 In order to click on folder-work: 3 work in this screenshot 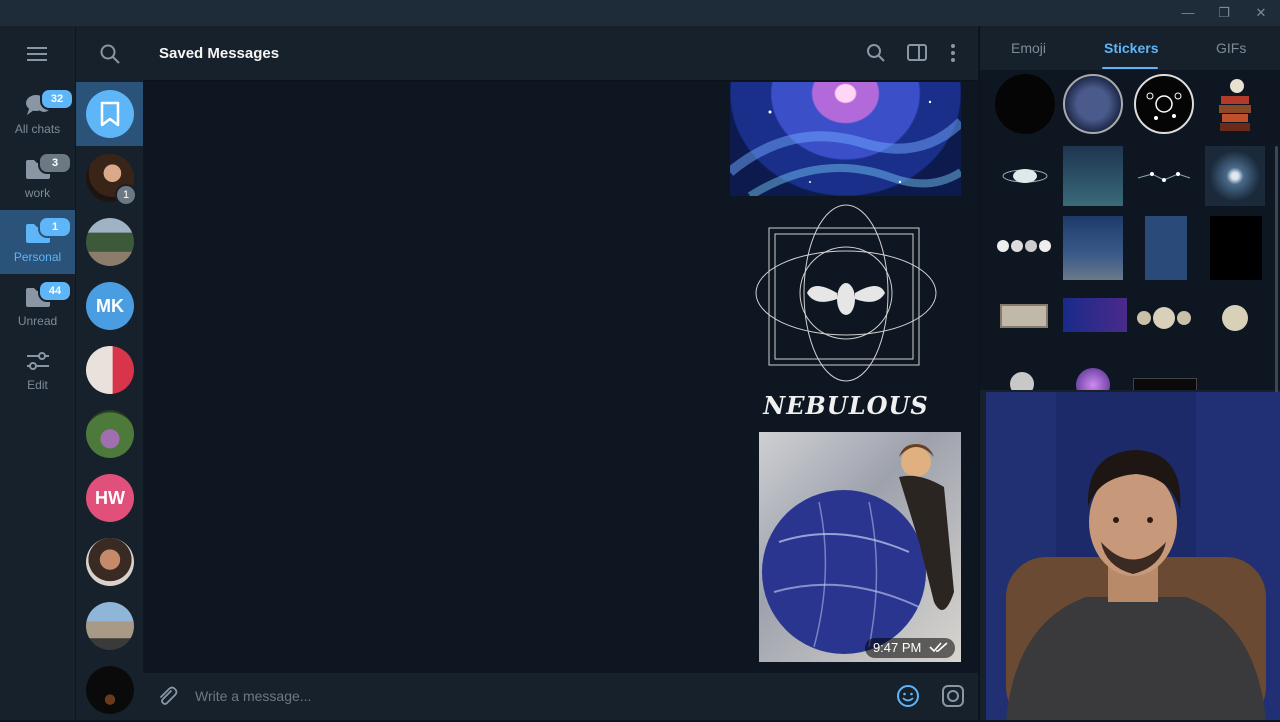, I will do `click(37, 178)`.